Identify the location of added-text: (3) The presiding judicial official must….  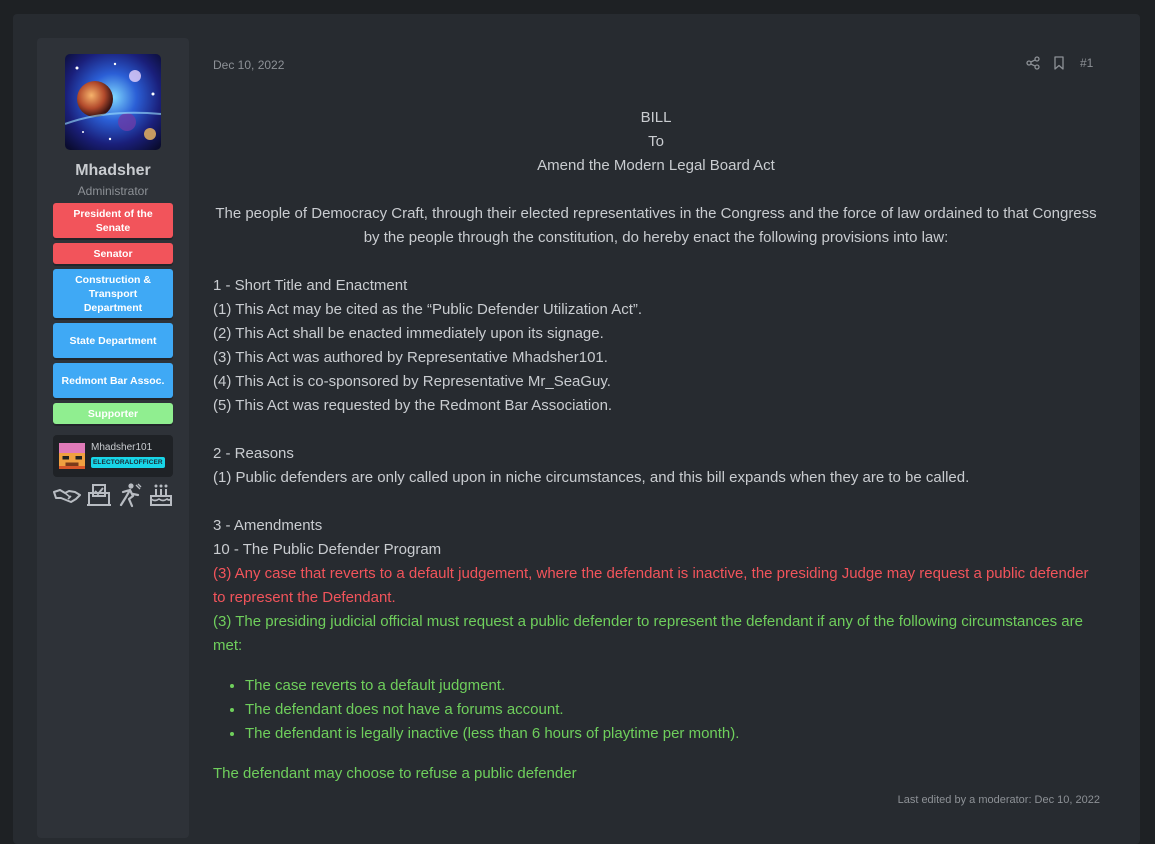
(648, 633).